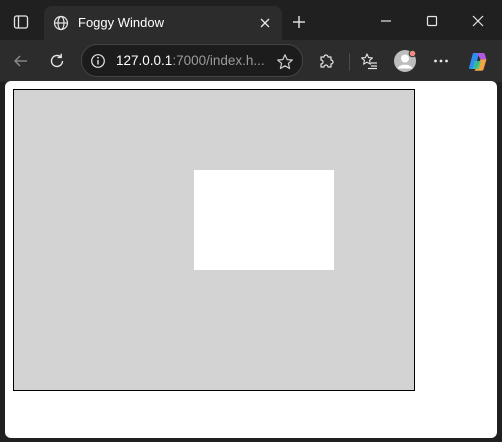  I want to click on close-window-button, so click(478, 21).